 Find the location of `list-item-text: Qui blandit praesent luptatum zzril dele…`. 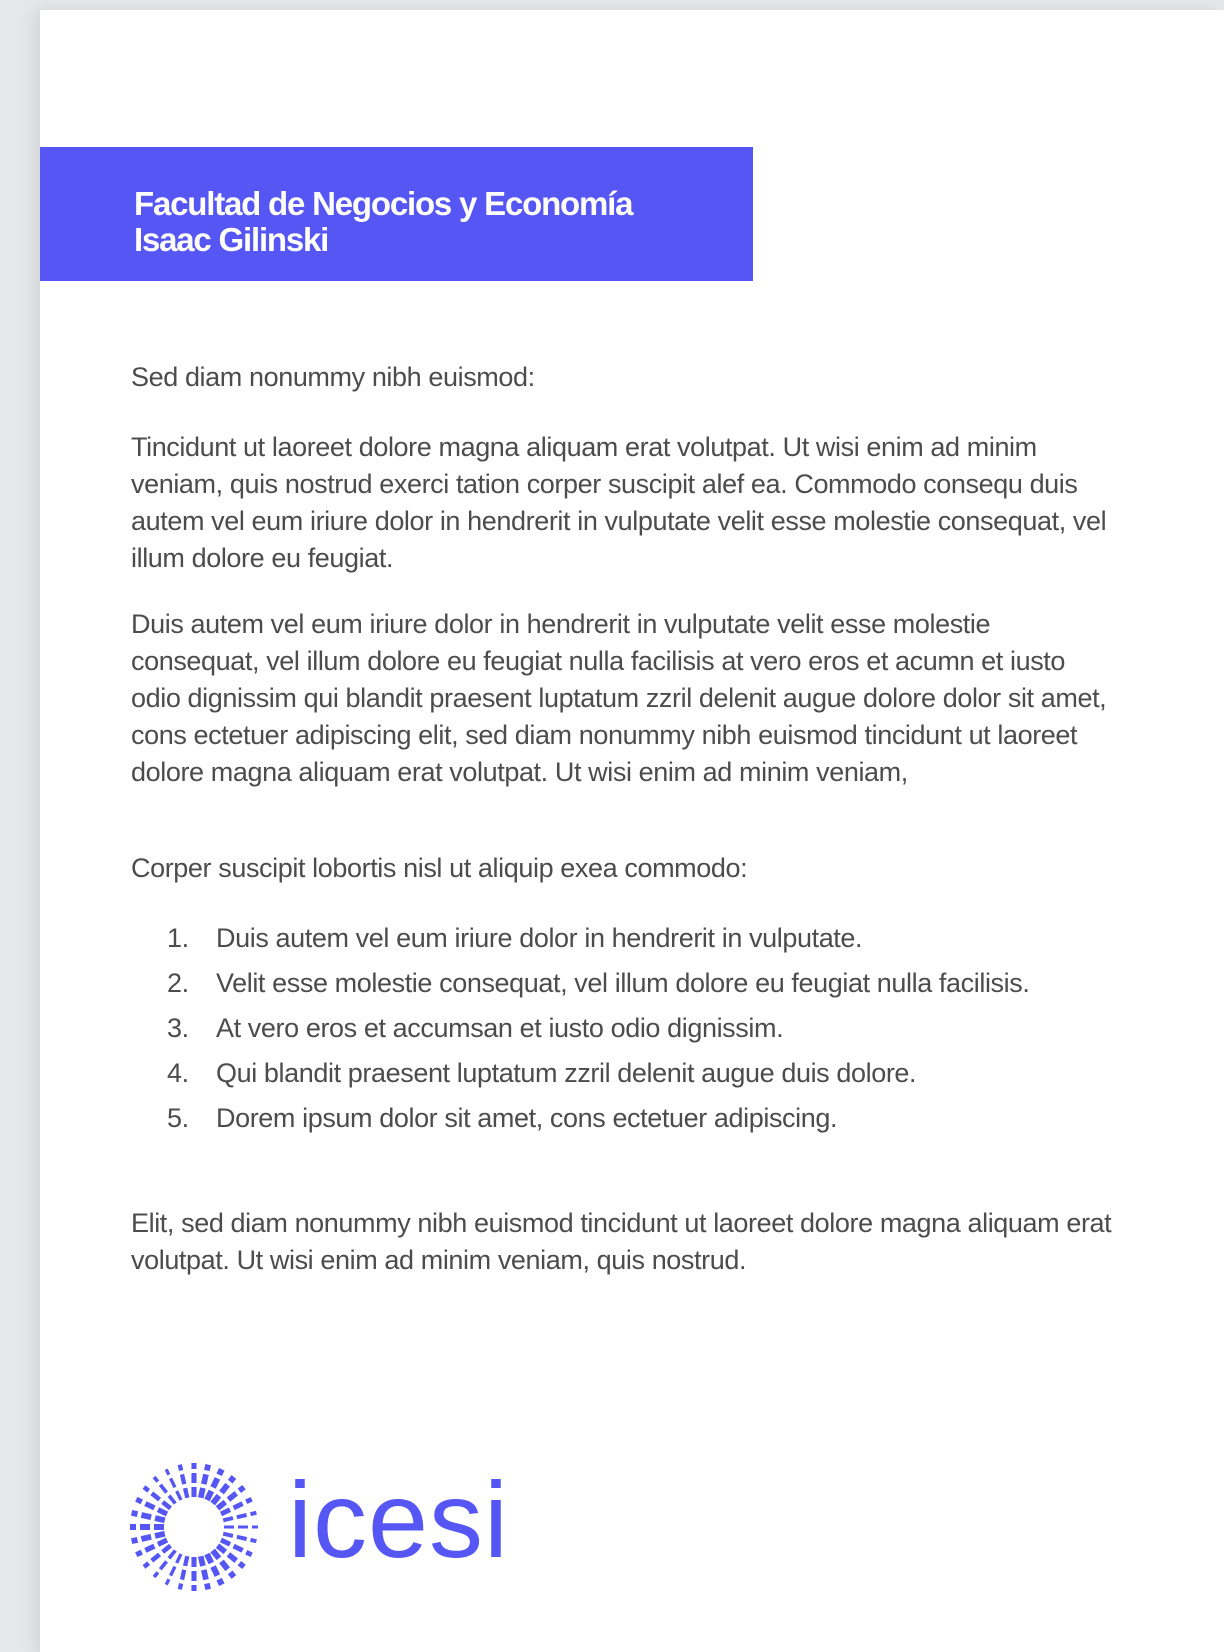

list-item-text: Qui blandit praesent luptatum zzril dele… is located at coordinates (566, 1073).